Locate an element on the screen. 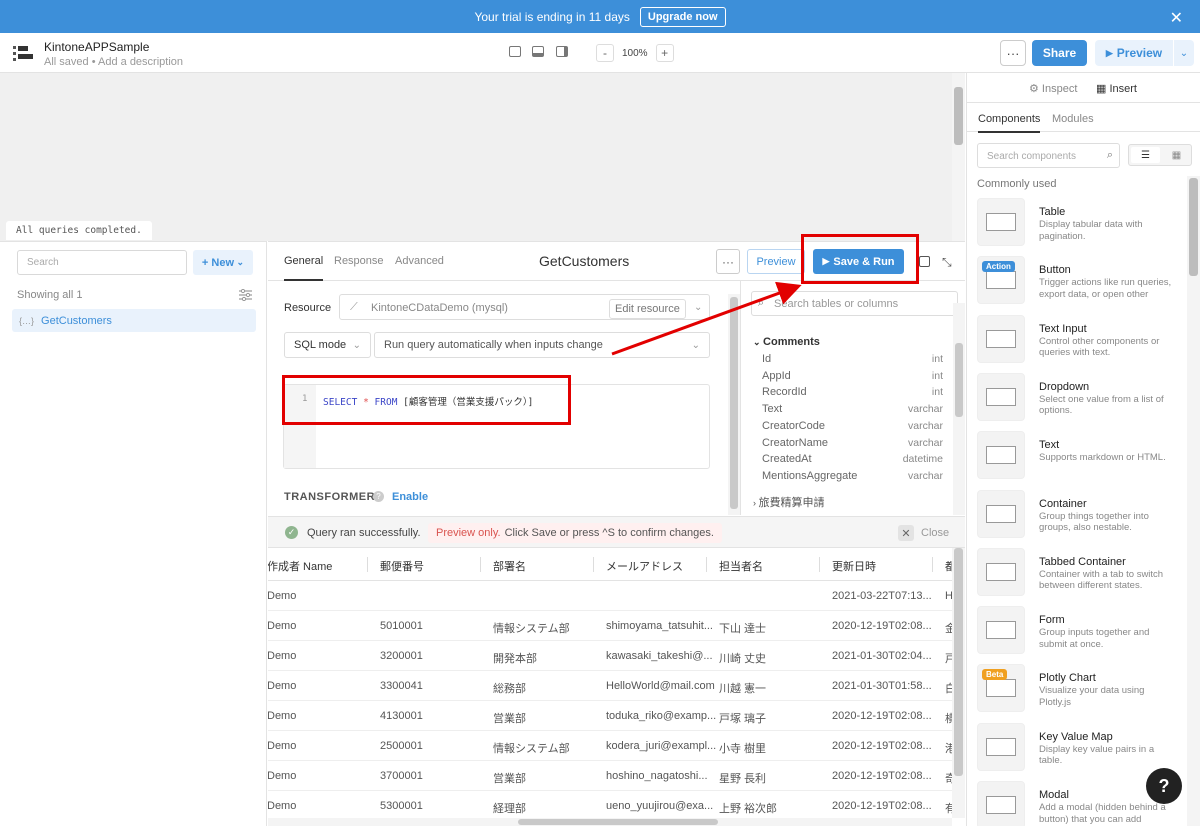 This screenshot has height=826, width=1200. help-chat-button: ? is located at coordinates (1164, 786).